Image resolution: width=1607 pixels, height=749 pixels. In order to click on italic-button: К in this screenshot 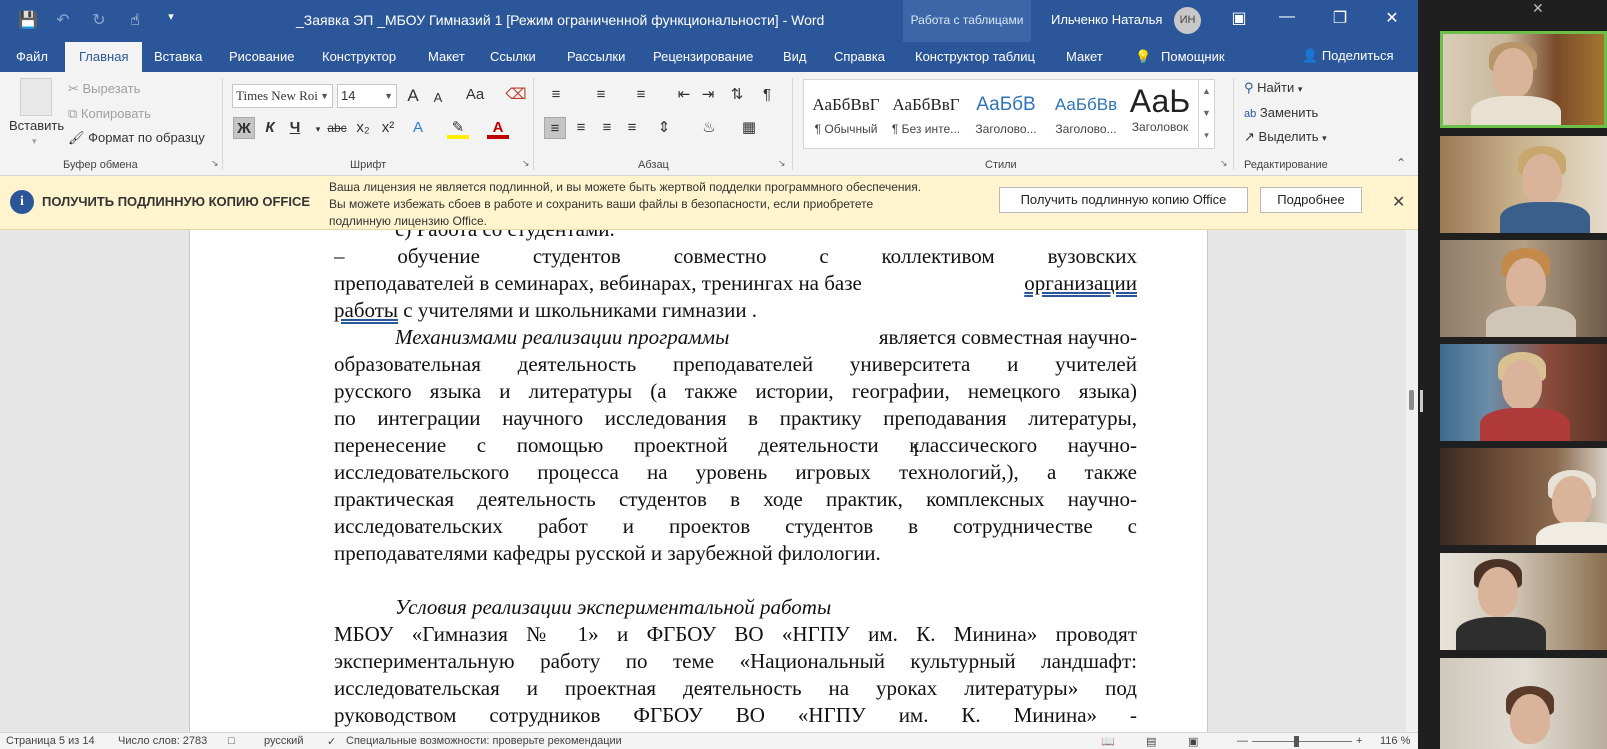, I will do `click(270, 128)`.